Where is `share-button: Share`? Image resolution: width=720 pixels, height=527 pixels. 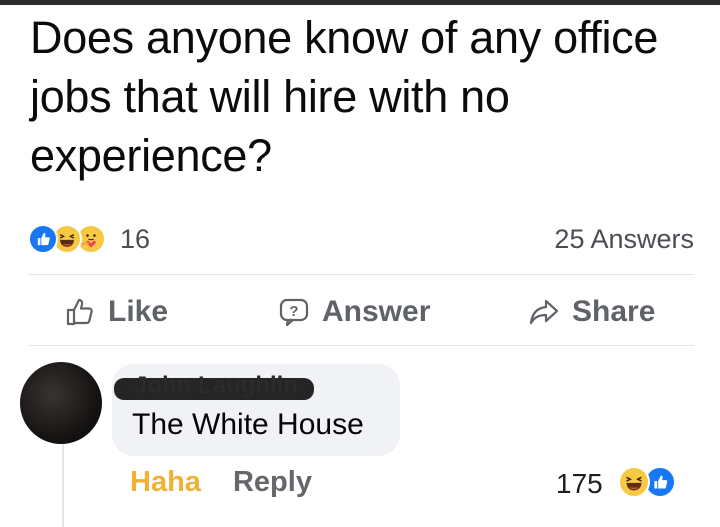
share-button: Share is located at coordinates (591, 312).